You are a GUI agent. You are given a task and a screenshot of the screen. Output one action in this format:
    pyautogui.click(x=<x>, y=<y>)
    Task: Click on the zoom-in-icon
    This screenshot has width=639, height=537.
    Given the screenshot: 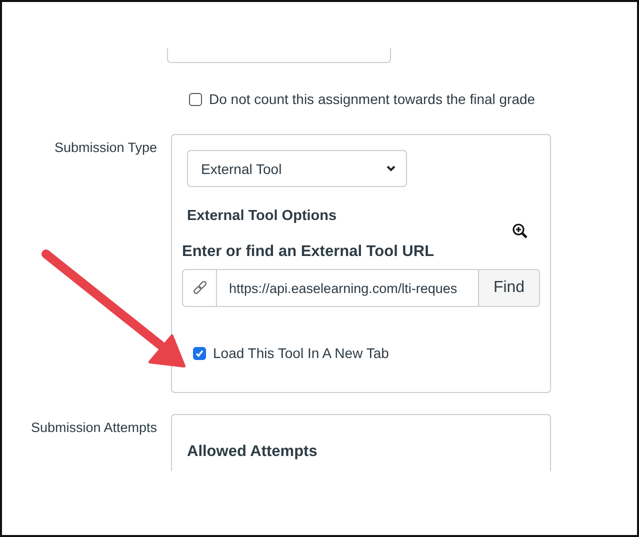 What is the action you would take?
    pyautogui.click(x=520, y=231)
    